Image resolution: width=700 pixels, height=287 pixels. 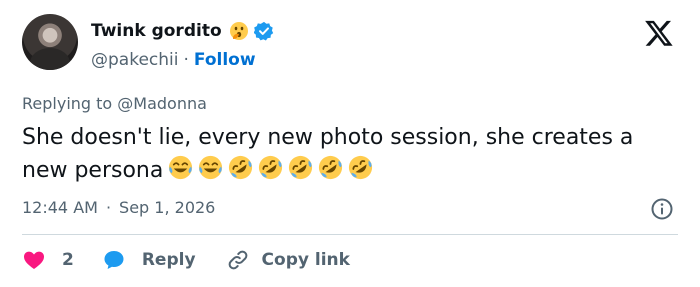 I want to click on author-handle-row: @pakechii · Follow, so click(x=173, y=60).